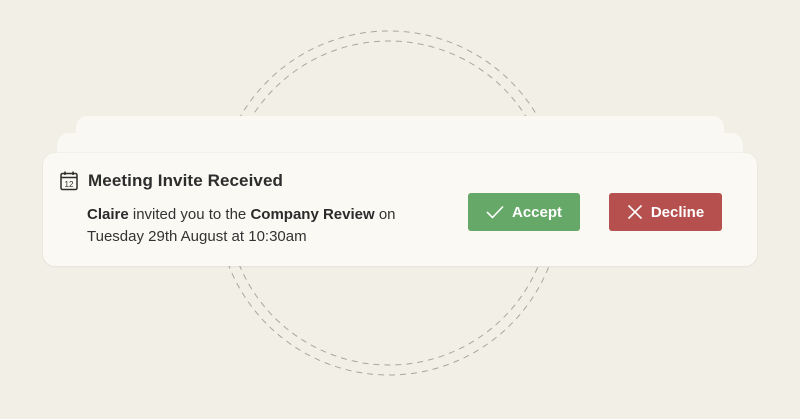 The image size is (800, 419). I want to click on decline-label: Decline, so click(677, 212).